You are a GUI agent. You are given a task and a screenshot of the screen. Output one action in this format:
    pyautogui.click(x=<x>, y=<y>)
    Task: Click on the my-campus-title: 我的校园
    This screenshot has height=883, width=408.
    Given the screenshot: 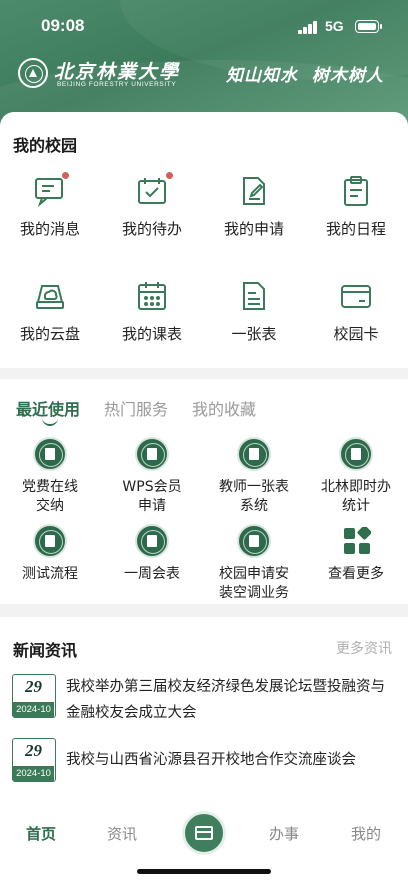 What is the action you would take?
    pyautogui.click(x=45, y=145)
    